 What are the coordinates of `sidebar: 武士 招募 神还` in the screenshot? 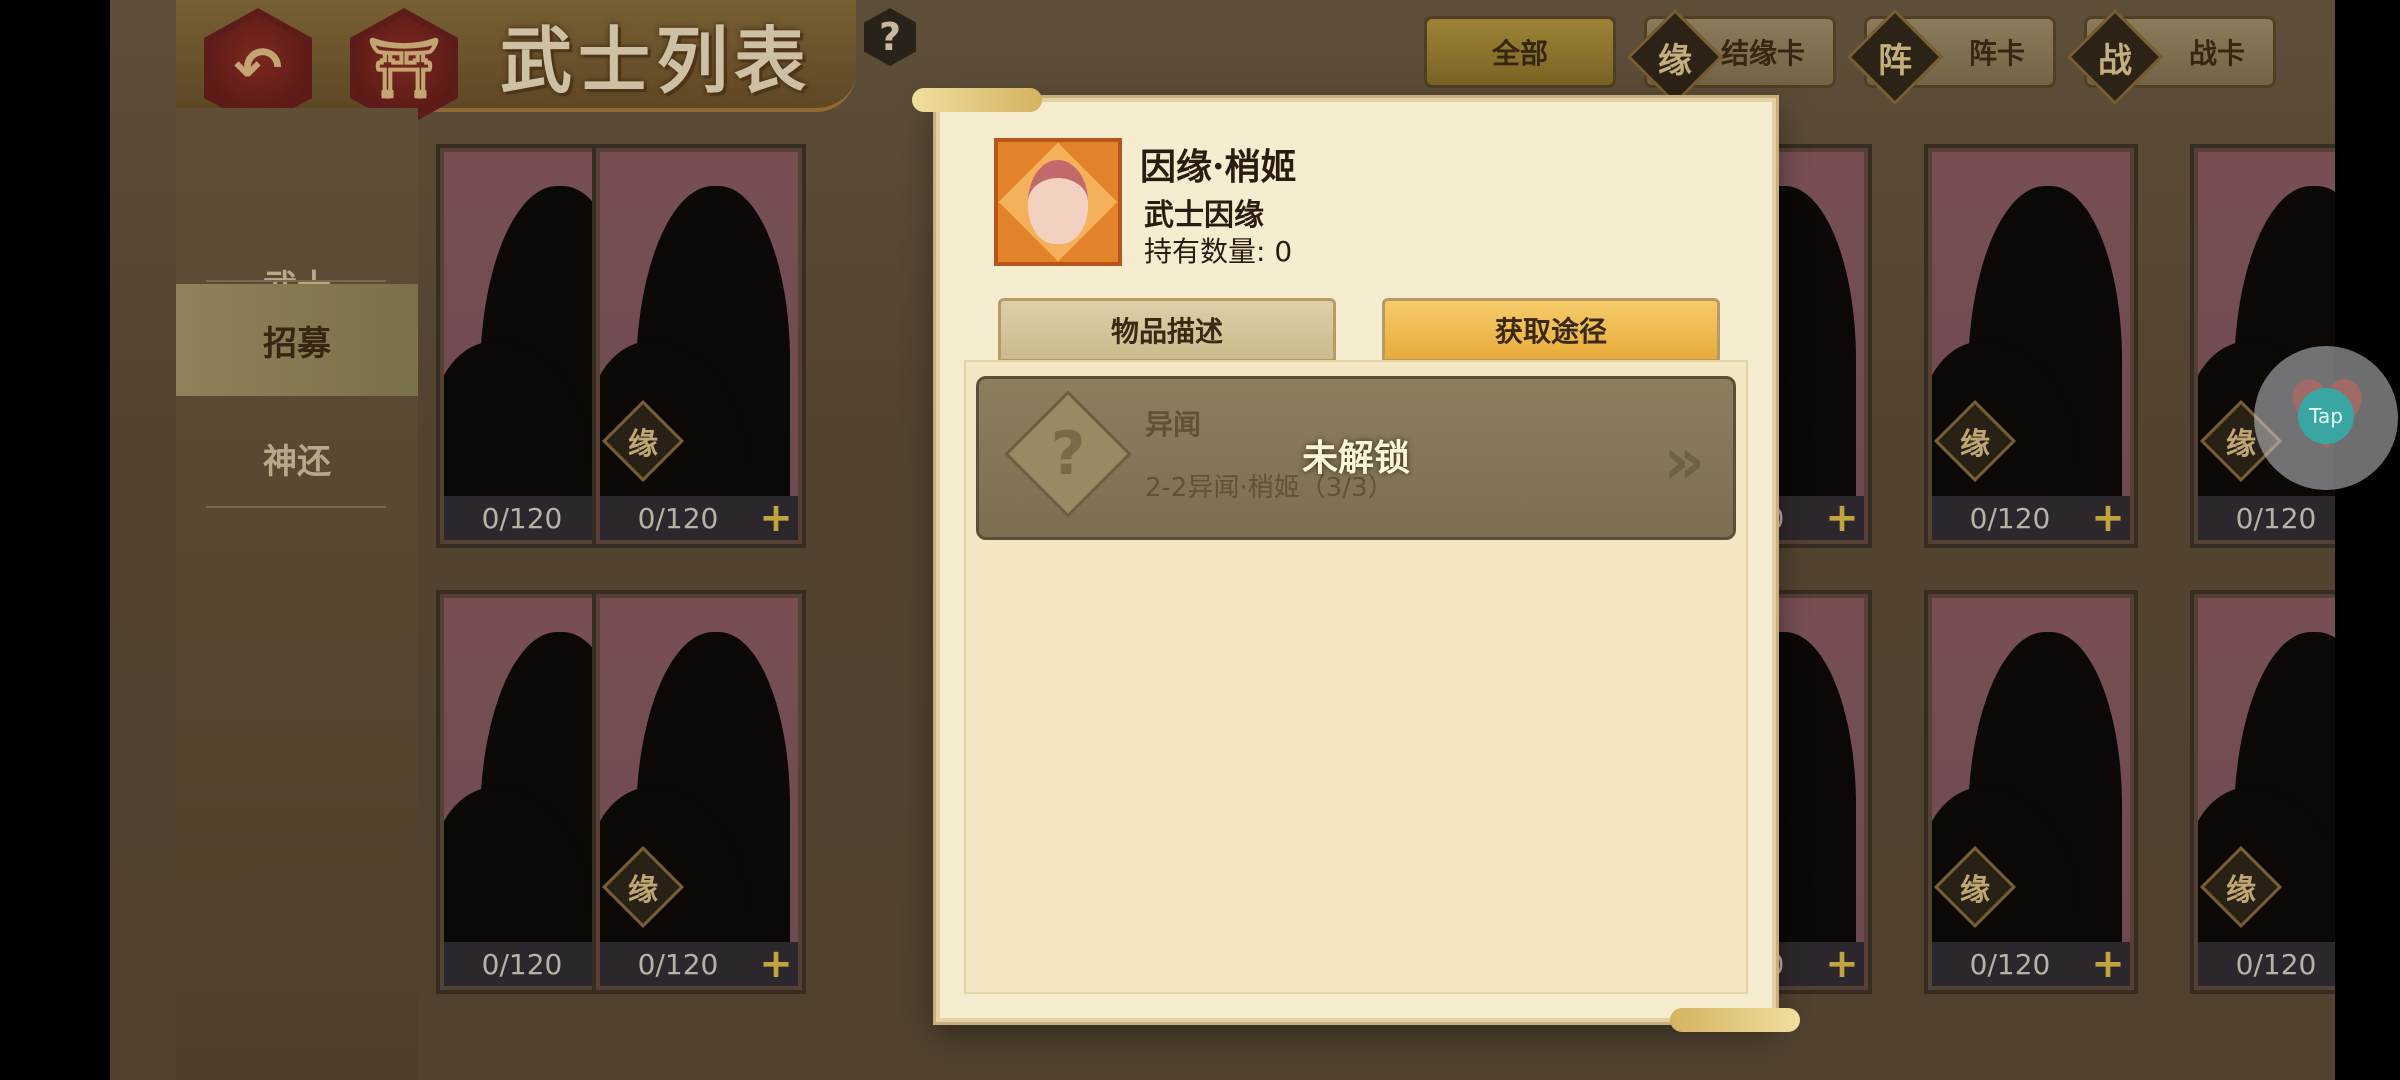 It's located at (297, 594).